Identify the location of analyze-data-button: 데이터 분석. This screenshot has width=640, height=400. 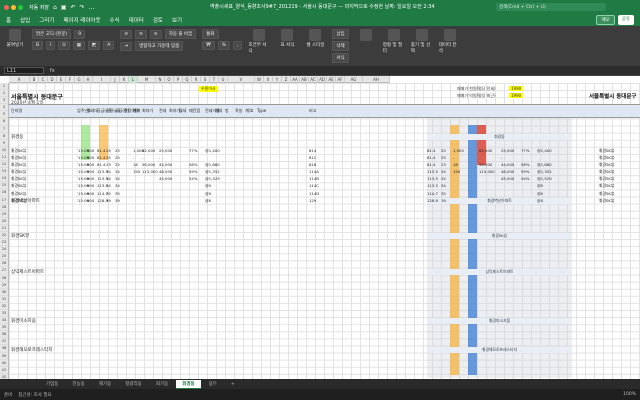
(450, 41).